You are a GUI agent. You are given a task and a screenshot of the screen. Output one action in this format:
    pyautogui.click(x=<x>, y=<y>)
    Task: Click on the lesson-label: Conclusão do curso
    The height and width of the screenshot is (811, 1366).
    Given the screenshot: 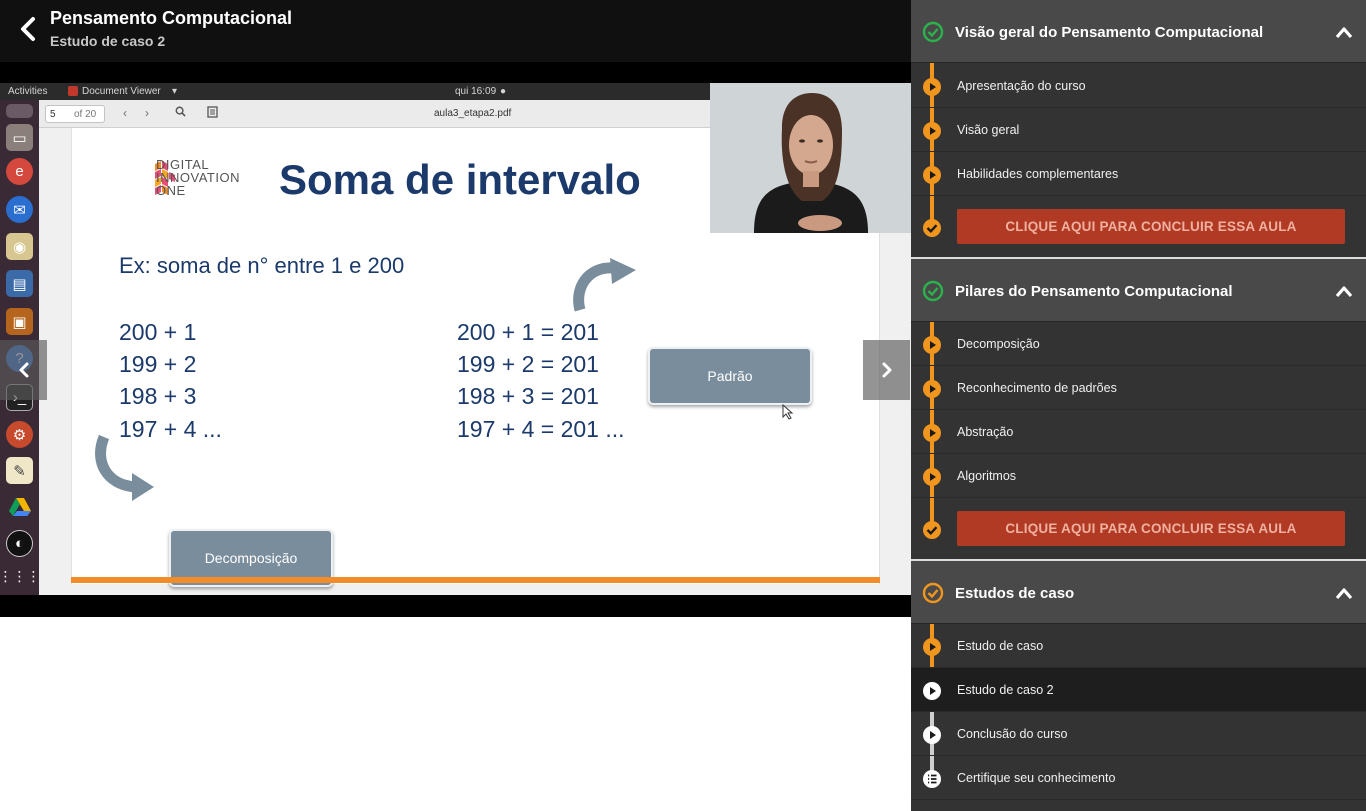 What is the action you would take?
    pyautogui.click(x=1012, y=734)
    